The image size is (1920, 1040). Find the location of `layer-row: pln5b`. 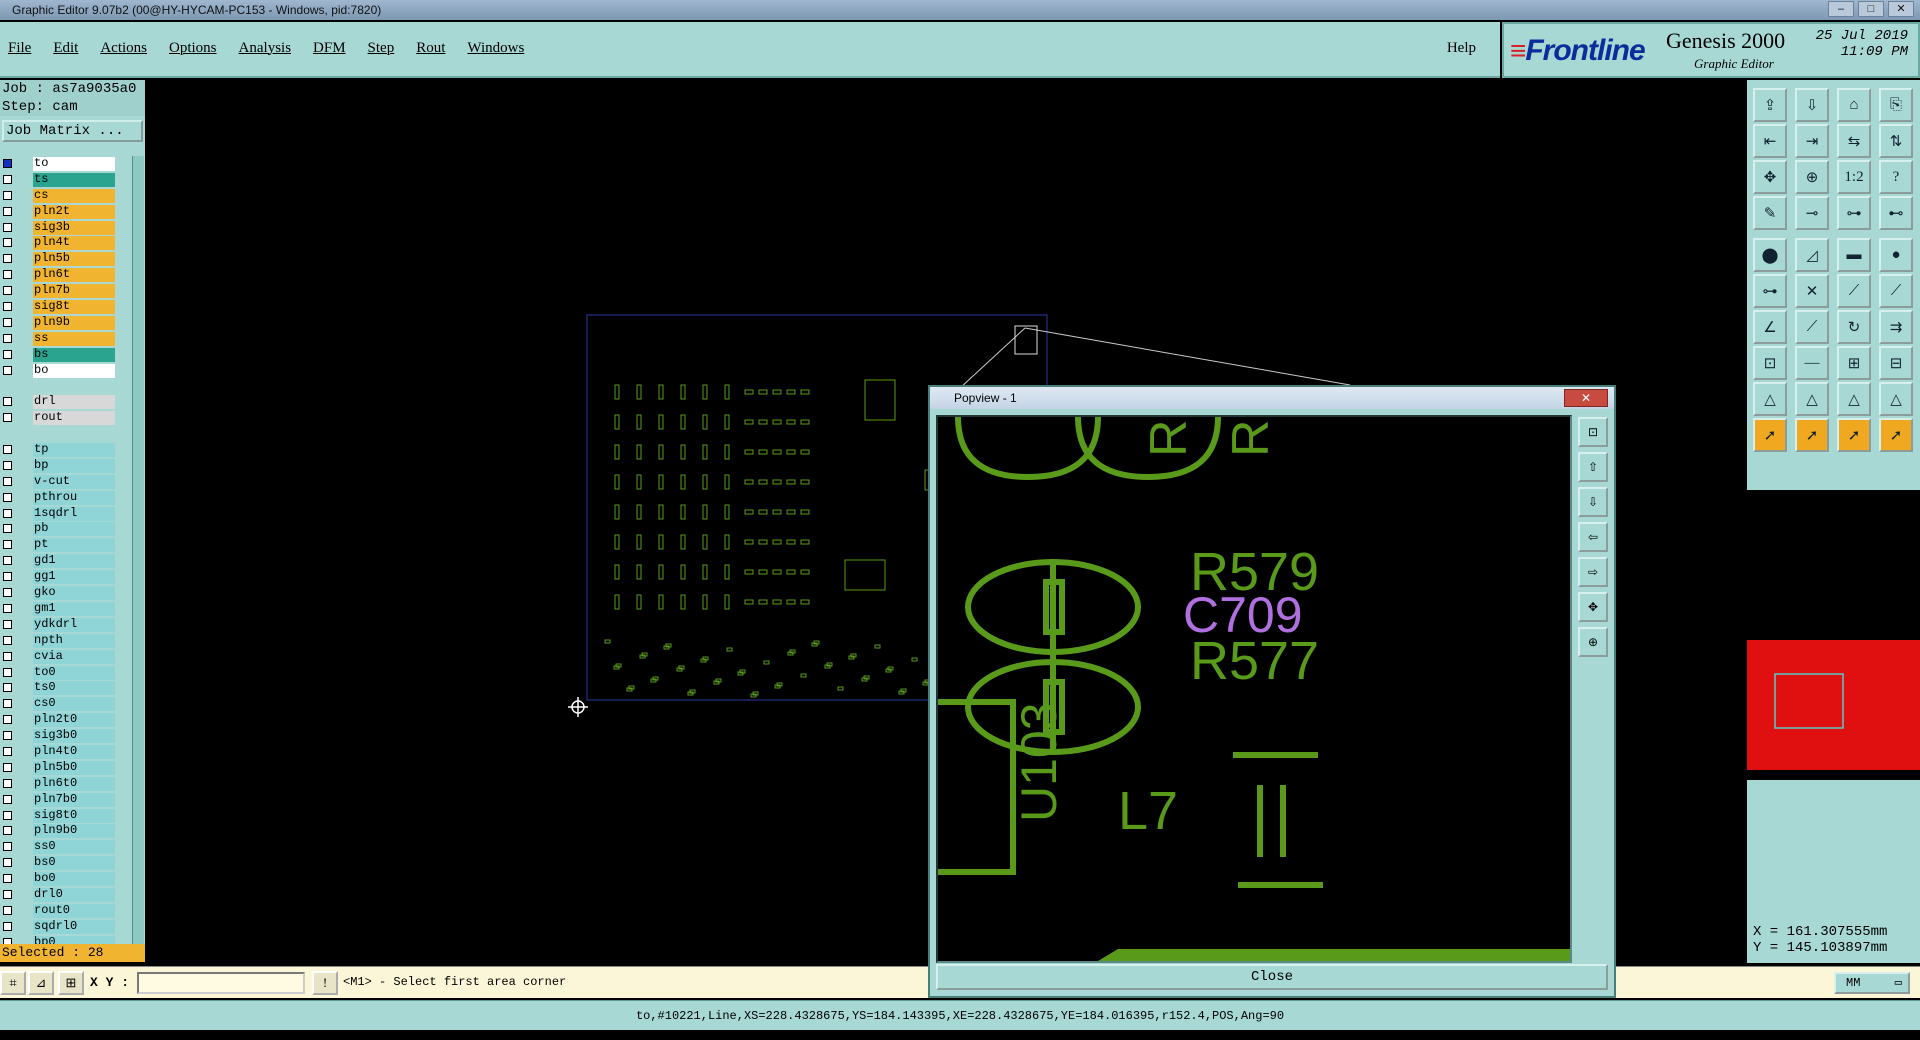

layer-row: pln5b is located at coordinates (65, 259).